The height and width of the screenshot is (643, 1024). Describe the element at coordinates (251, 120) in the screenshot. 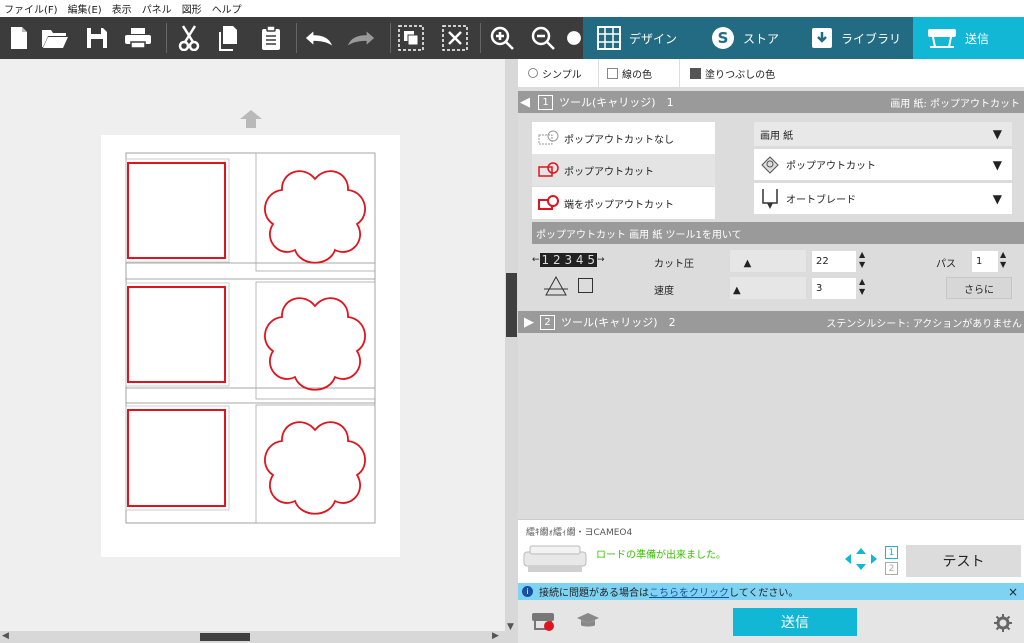

I see `feed-direction-arrow-icon` at that location.